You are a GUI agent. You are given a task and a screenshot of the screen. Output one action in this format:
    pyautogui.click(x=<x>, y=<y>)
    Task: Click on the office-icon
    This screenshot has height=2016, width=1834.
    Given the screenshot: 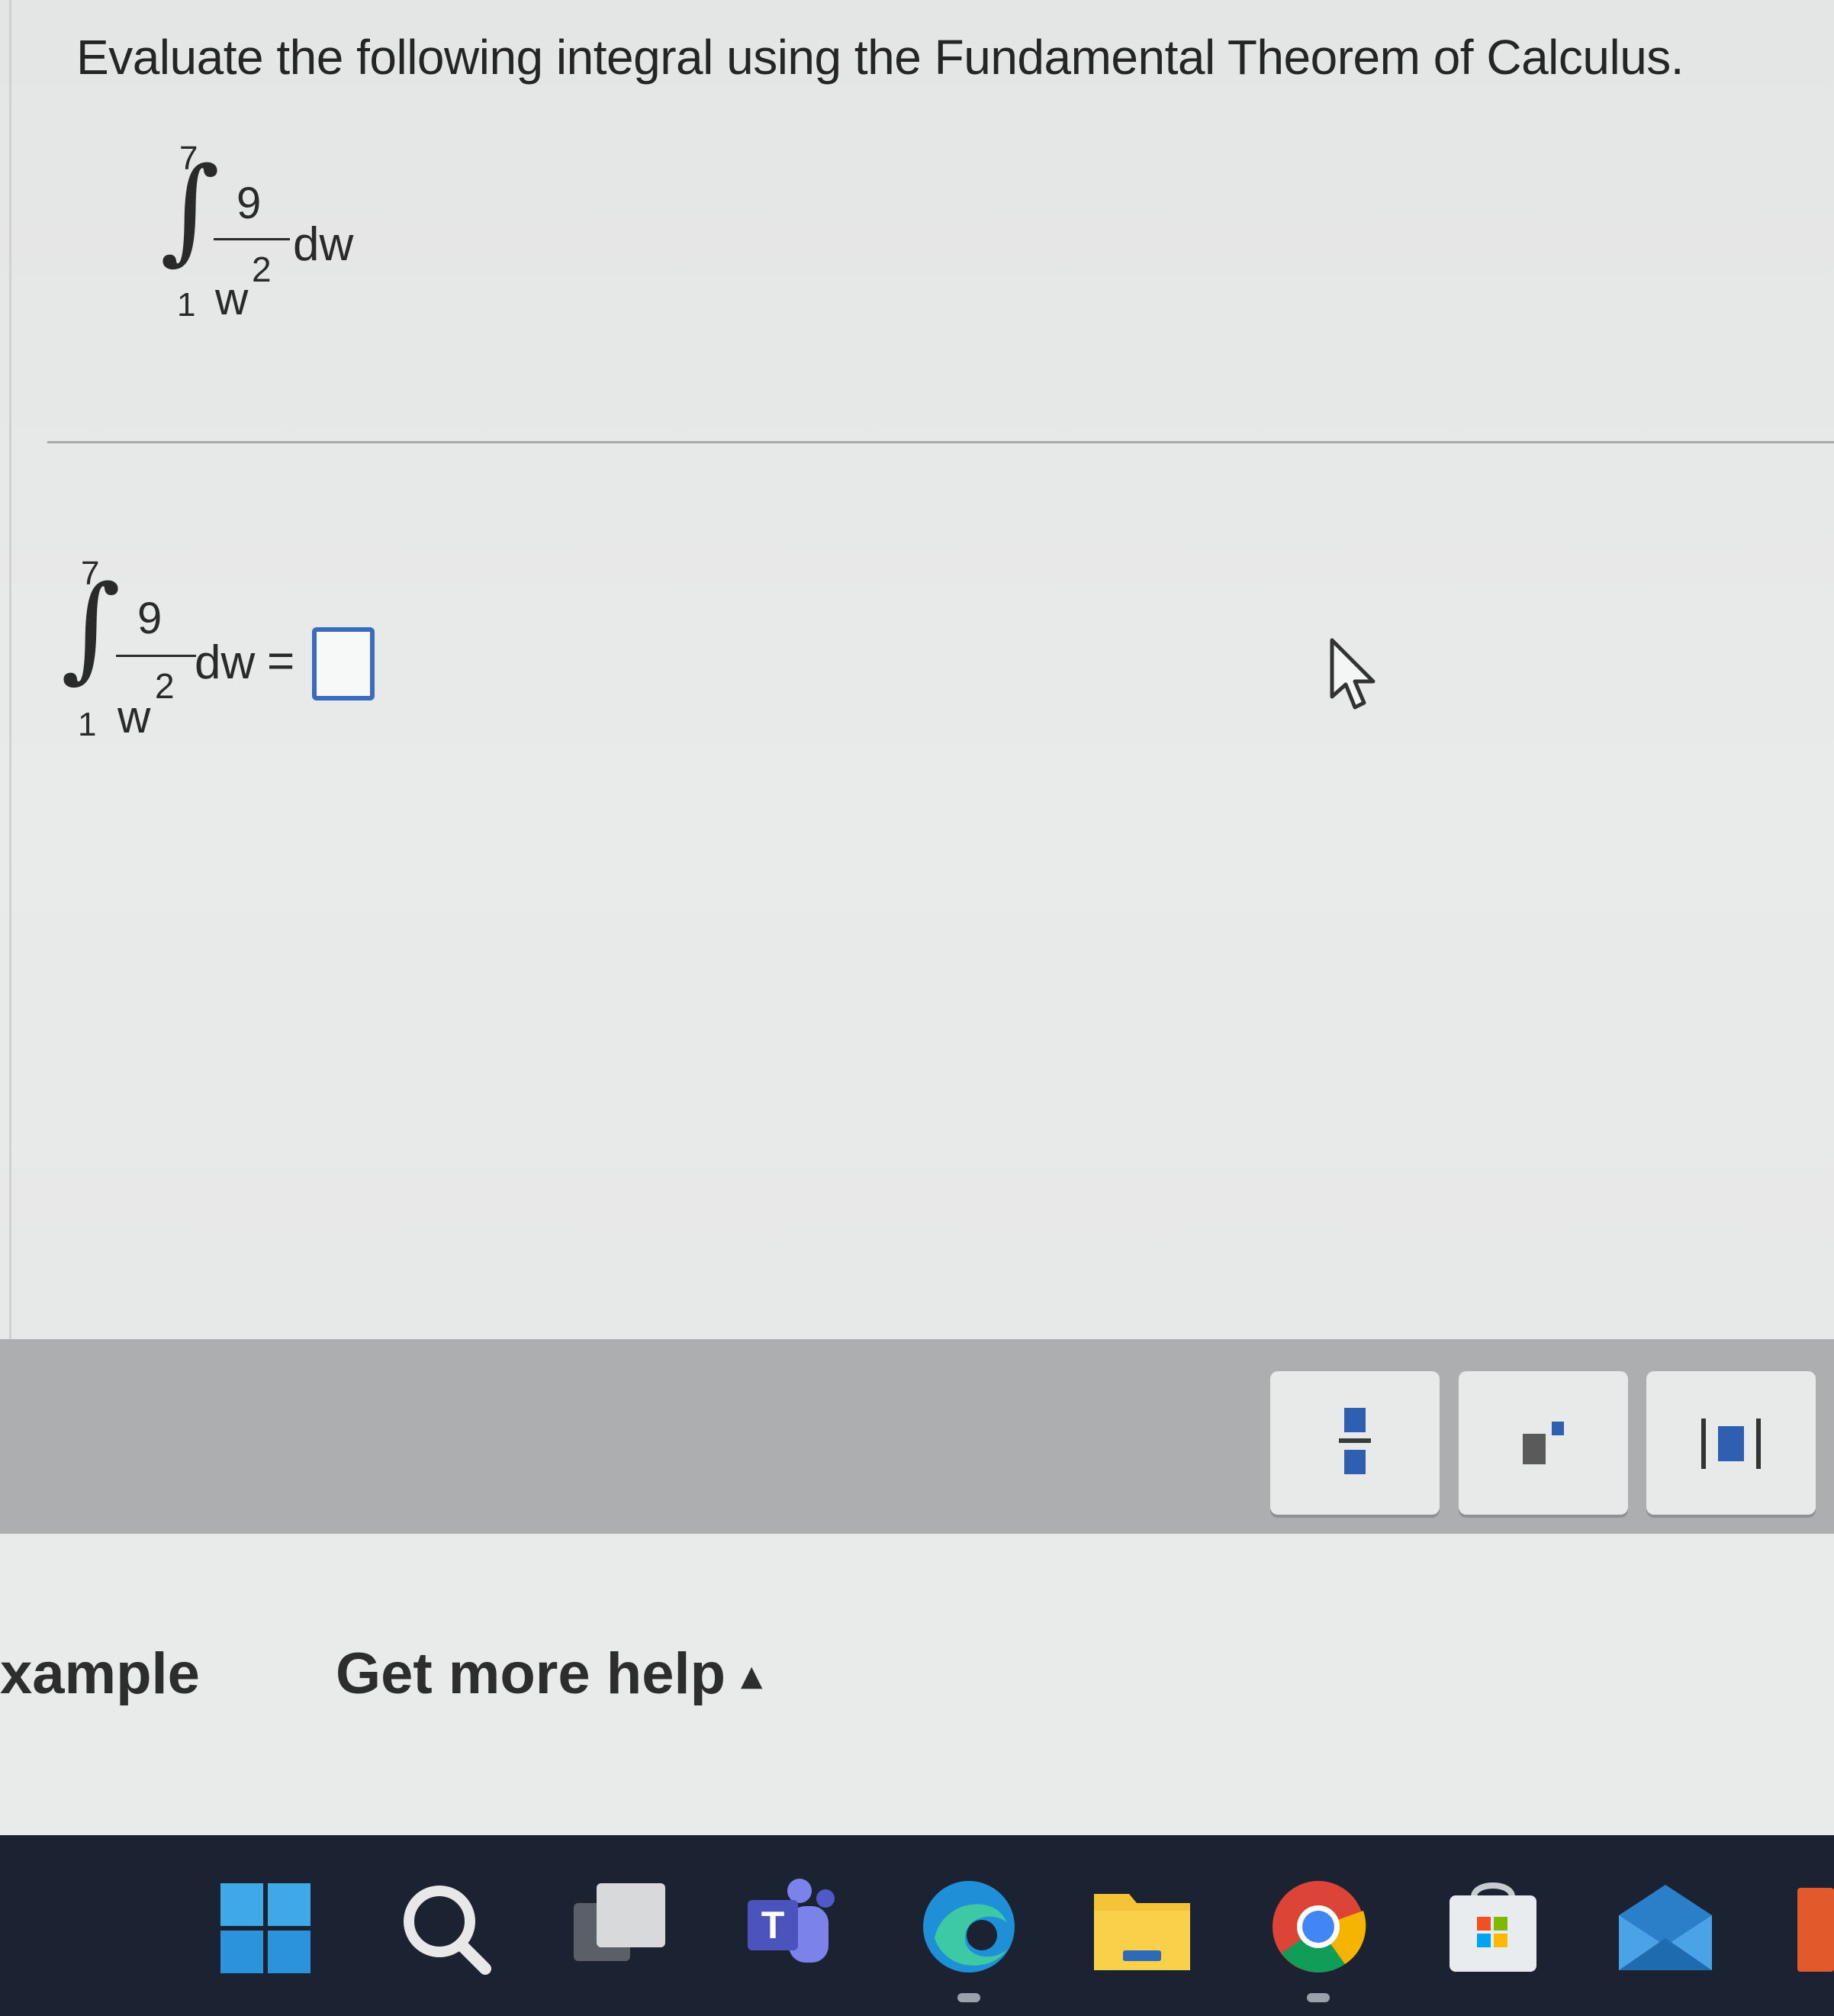 What is the action you would take?
    pyautogui.click(x=1813, y=1926)
    